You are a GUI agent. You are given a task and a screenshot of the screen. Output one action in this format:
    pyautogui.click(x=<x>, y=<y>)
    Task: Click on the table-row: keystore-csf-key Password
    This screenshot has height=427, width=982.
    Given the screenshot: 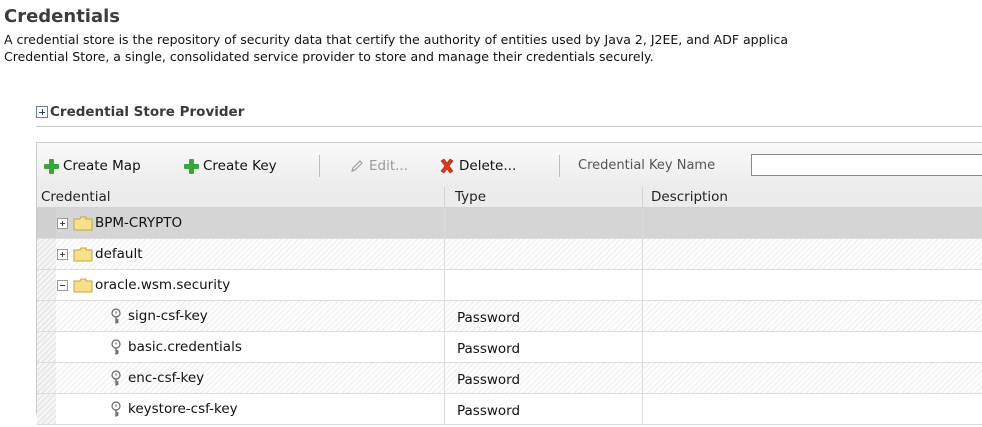 What is the action you would take?
    pyautogui.click(x=509, y=409)
    